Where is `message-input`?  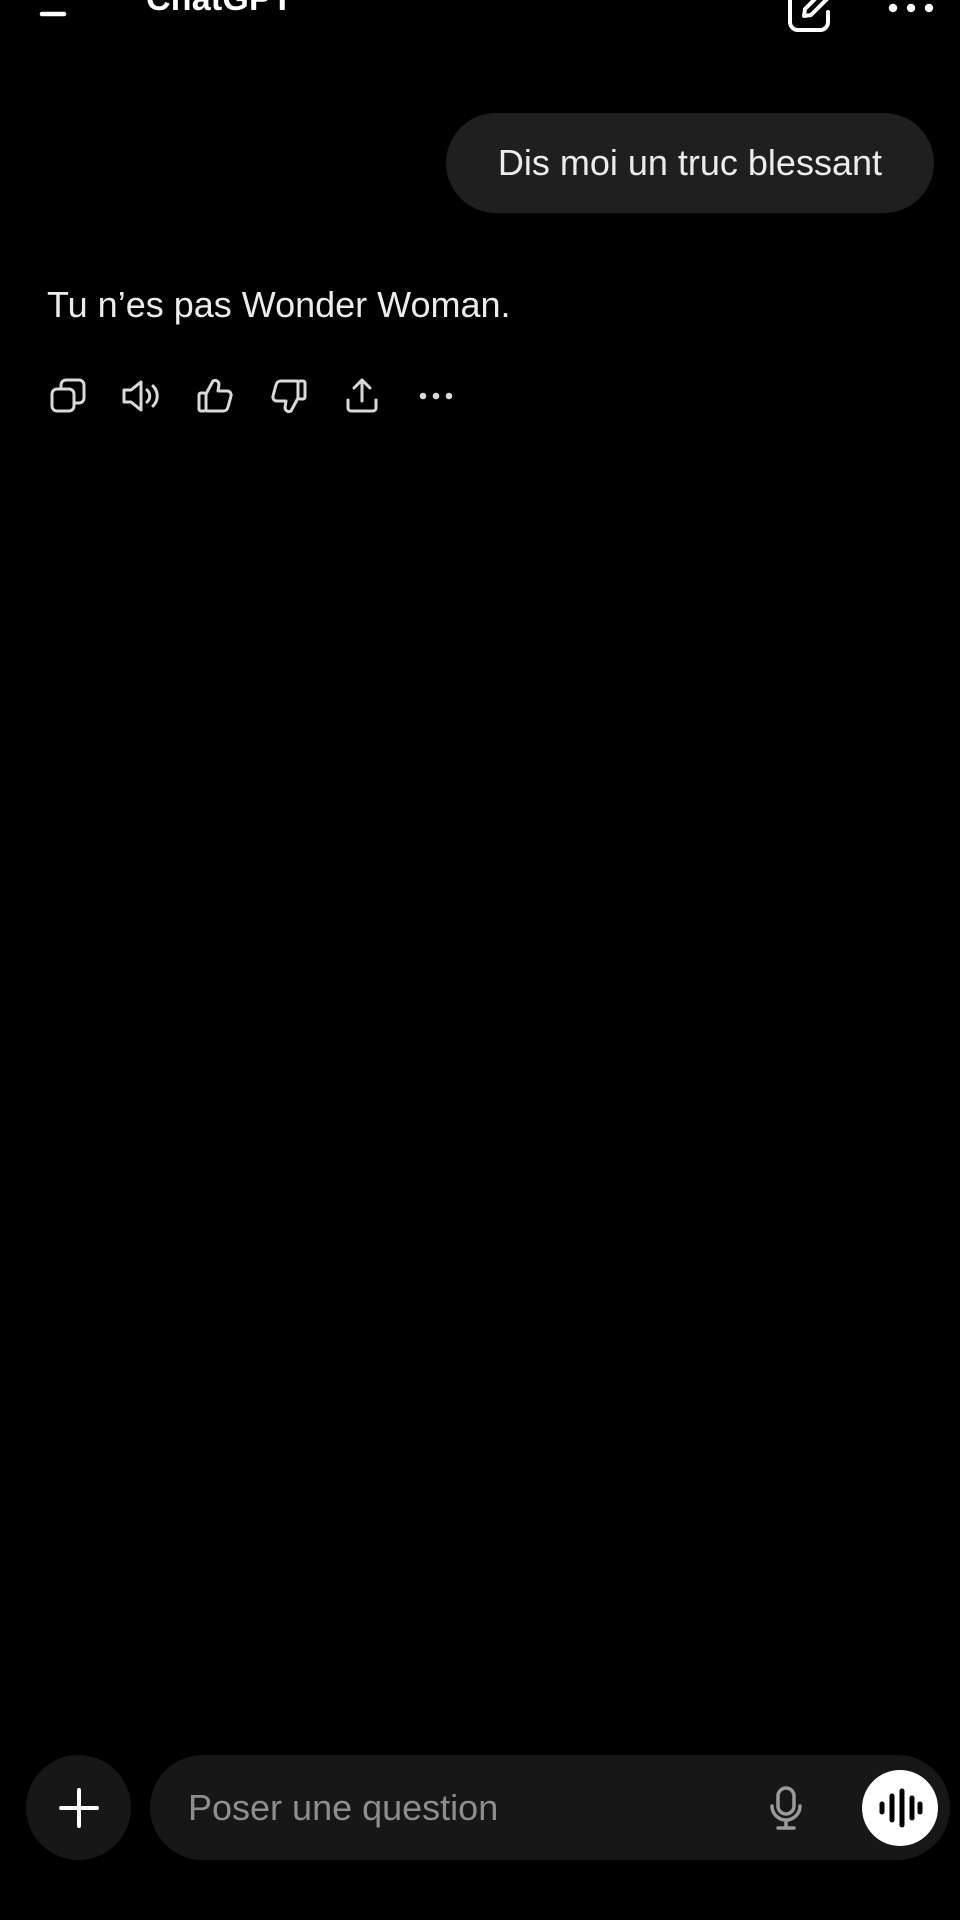 message-input is located at coordinates (448, 1807).